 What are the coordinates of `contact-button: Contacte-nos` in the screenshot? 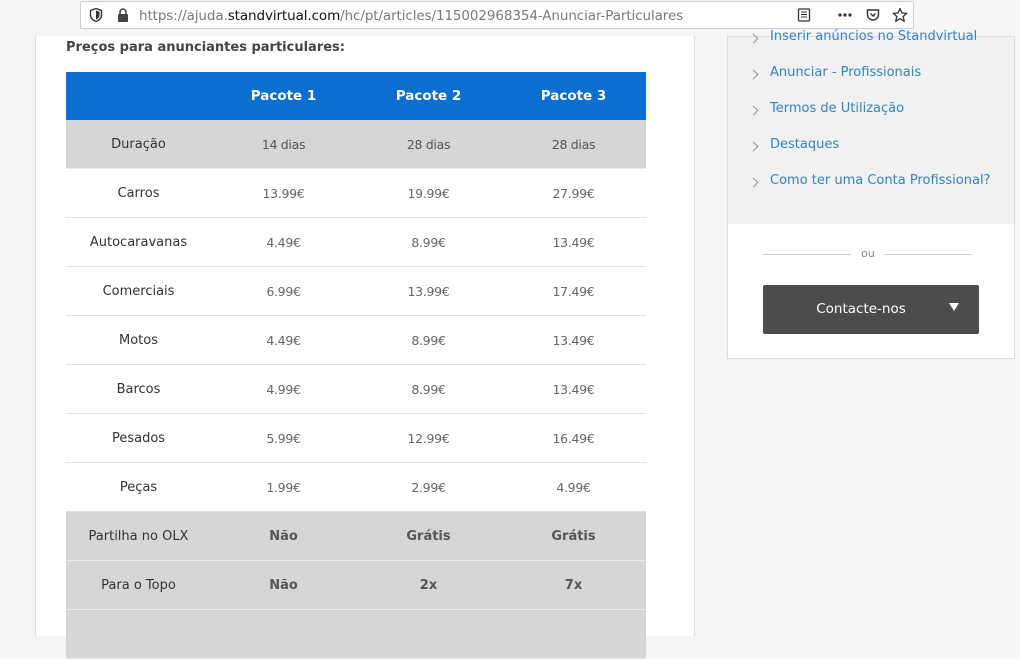 It's located at (871, 309).